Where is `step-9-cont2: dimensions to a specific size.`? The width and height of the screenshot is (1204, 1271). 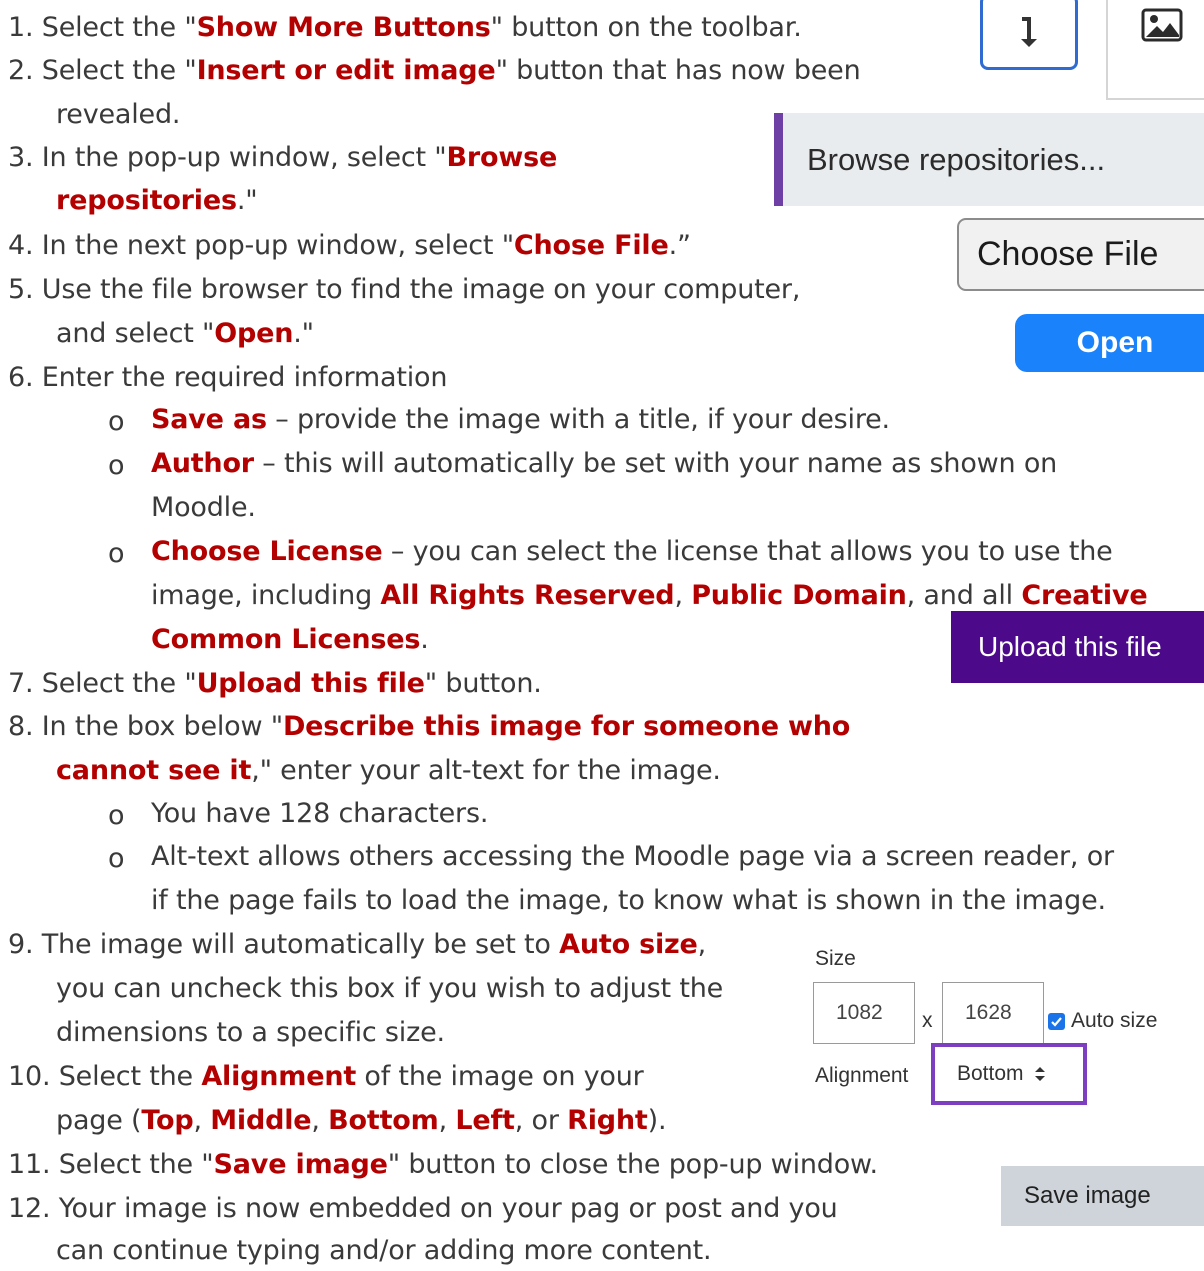 step-9-cont2: dimensions to a specific size. is located at coordinates (250, 1032).